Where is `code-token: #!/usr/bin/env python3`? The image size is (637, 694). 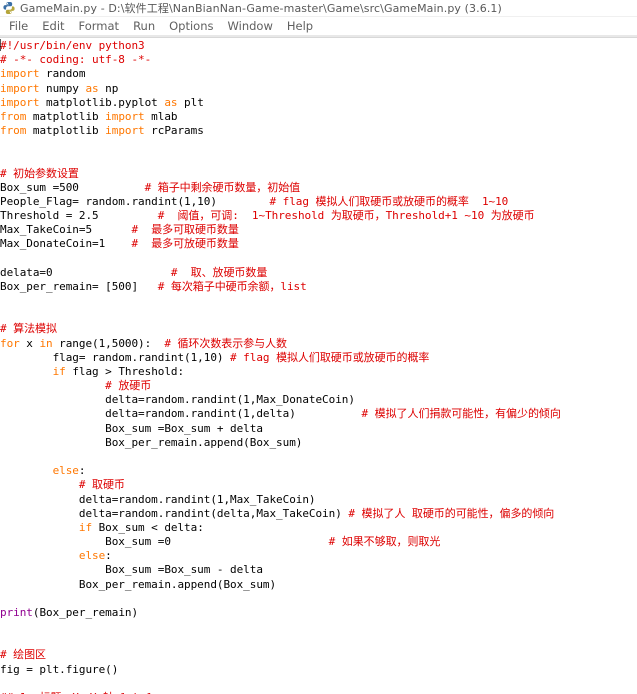 code-token: #!/usr/bin/env python3 is located at coordinates (72, 45).